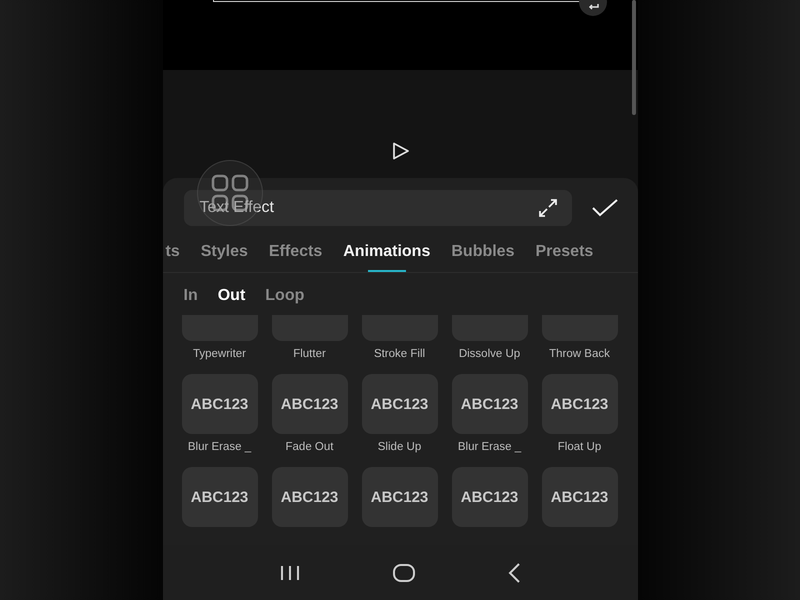  What do you see at coordinates (400, 354) in the screenshot?
I see `effect-label: Stroke Fill` at bounding box center [400, 354].